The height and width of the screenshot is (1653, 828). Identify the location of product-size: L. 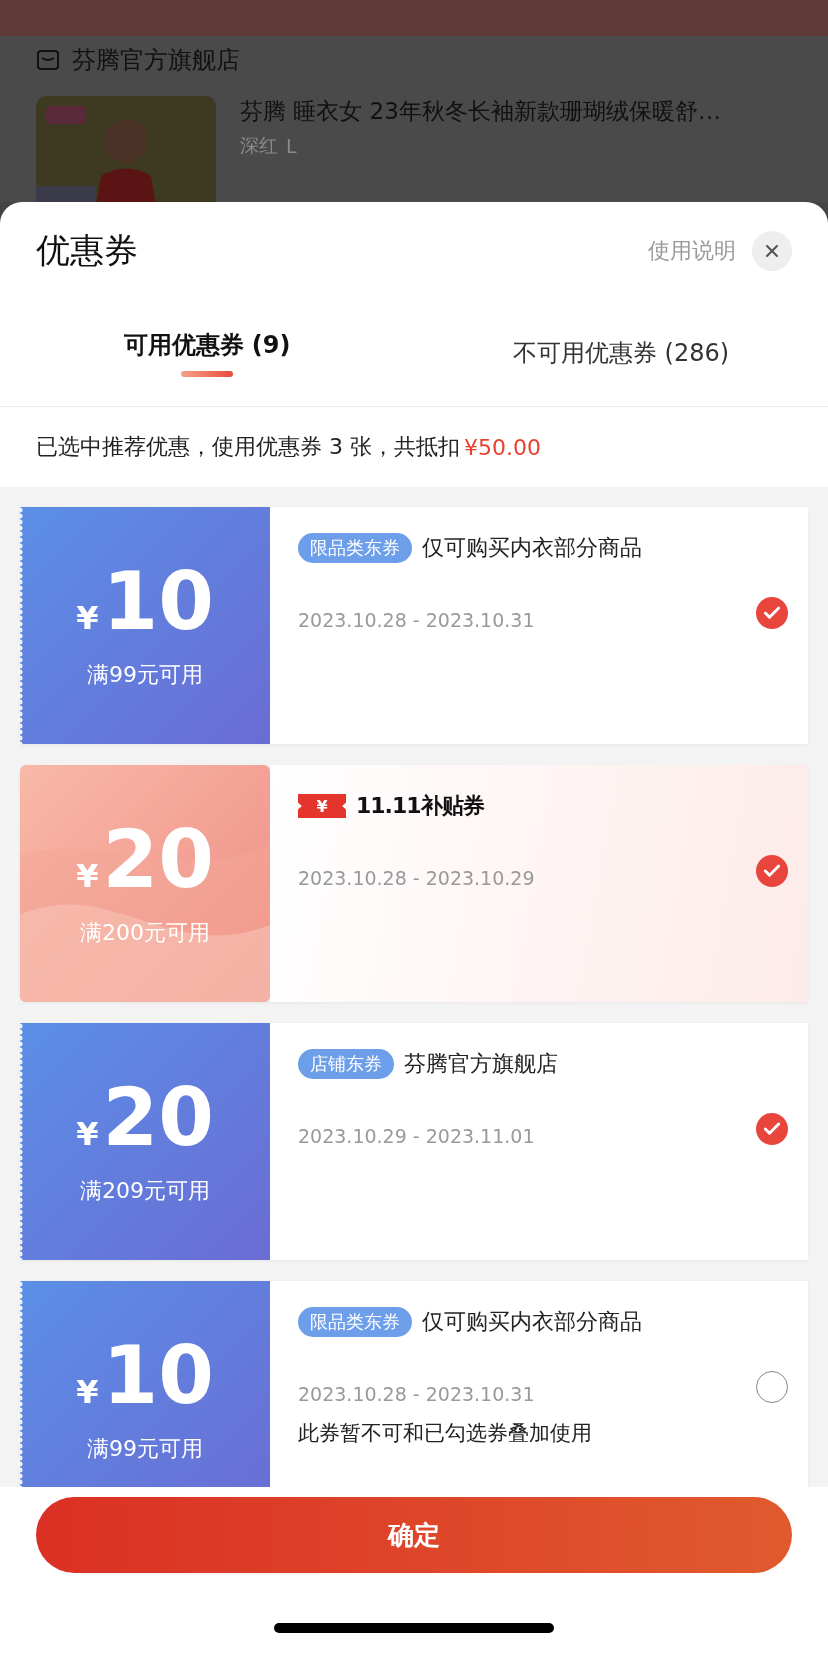
(291, 146).